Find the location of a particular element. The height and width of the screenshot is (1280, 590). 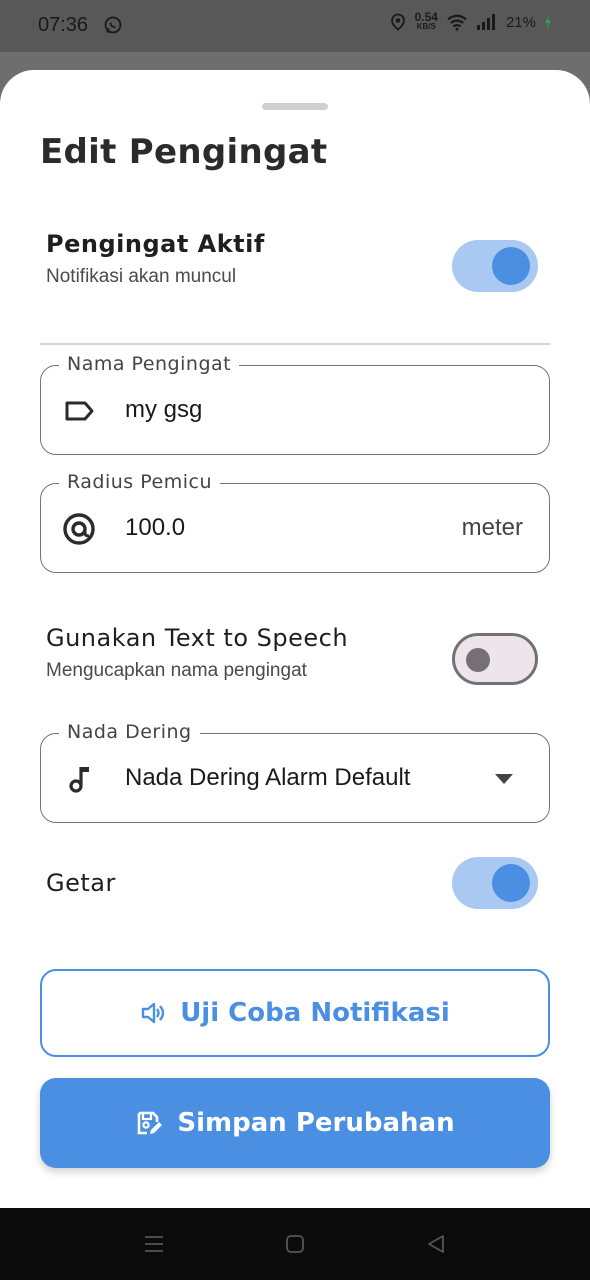

divider is located at coordinates (295, 344).